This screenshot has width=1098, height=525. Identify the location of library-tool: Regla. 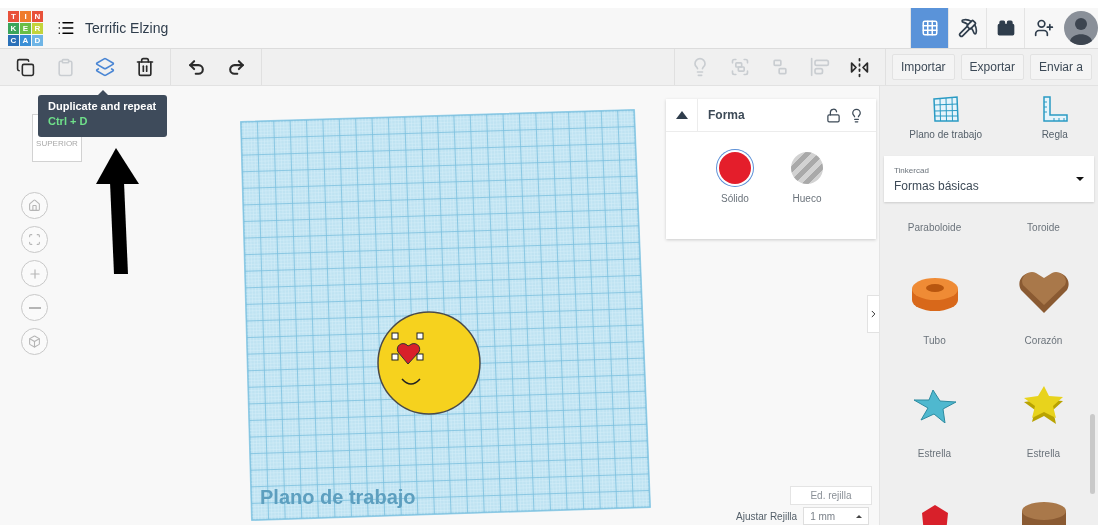
(1054, 117).